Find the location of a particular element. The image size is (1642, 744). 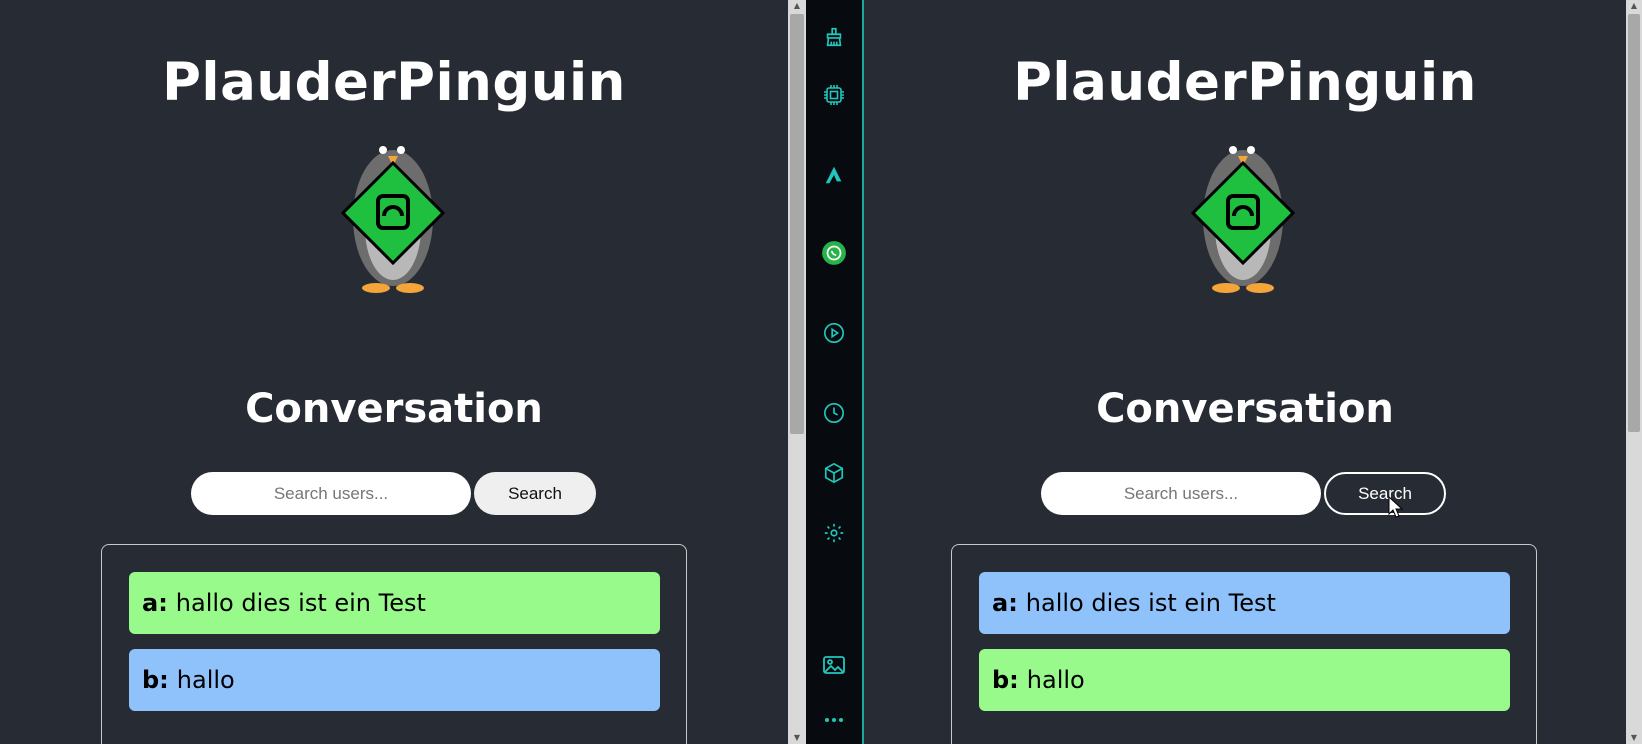

play-circle-icon is located at coordinates (834, 333).